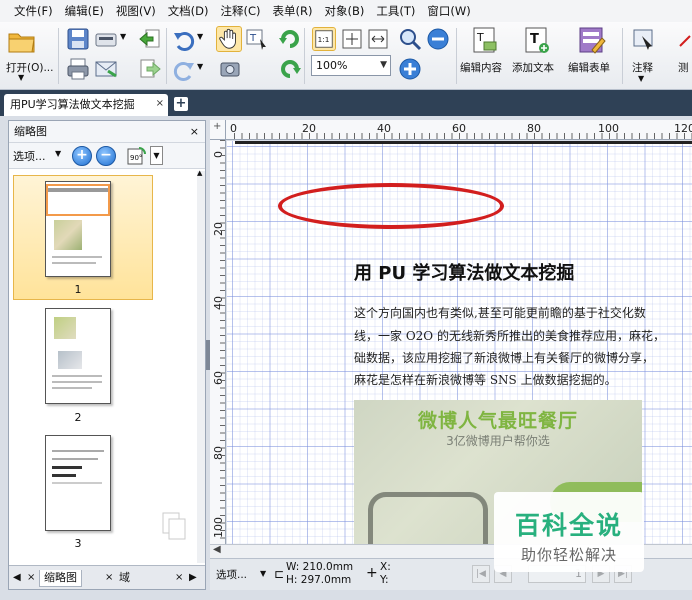  What do you see at coordinates (188, 11) in the screenshot?
I see `menu-document: 文档(D)` at bounding box center [188, 11].